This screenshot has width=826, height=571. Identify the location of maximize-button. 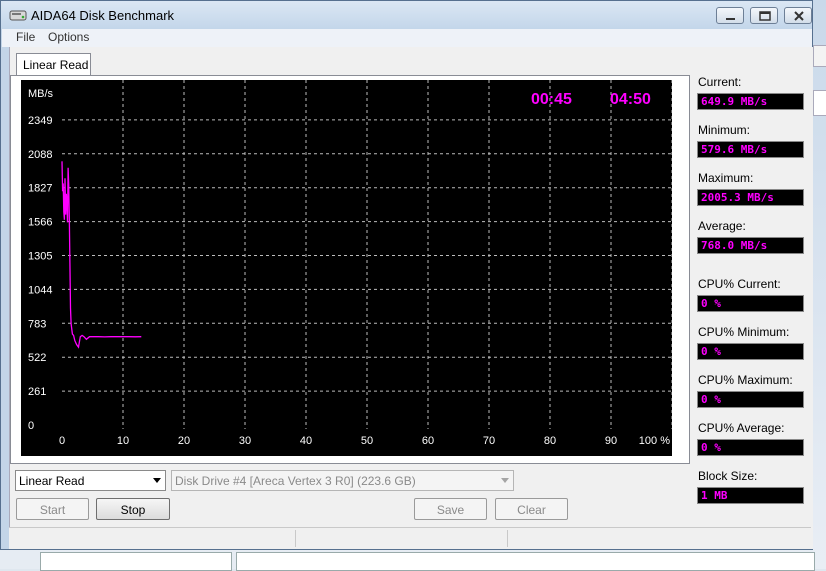
(764, 15).